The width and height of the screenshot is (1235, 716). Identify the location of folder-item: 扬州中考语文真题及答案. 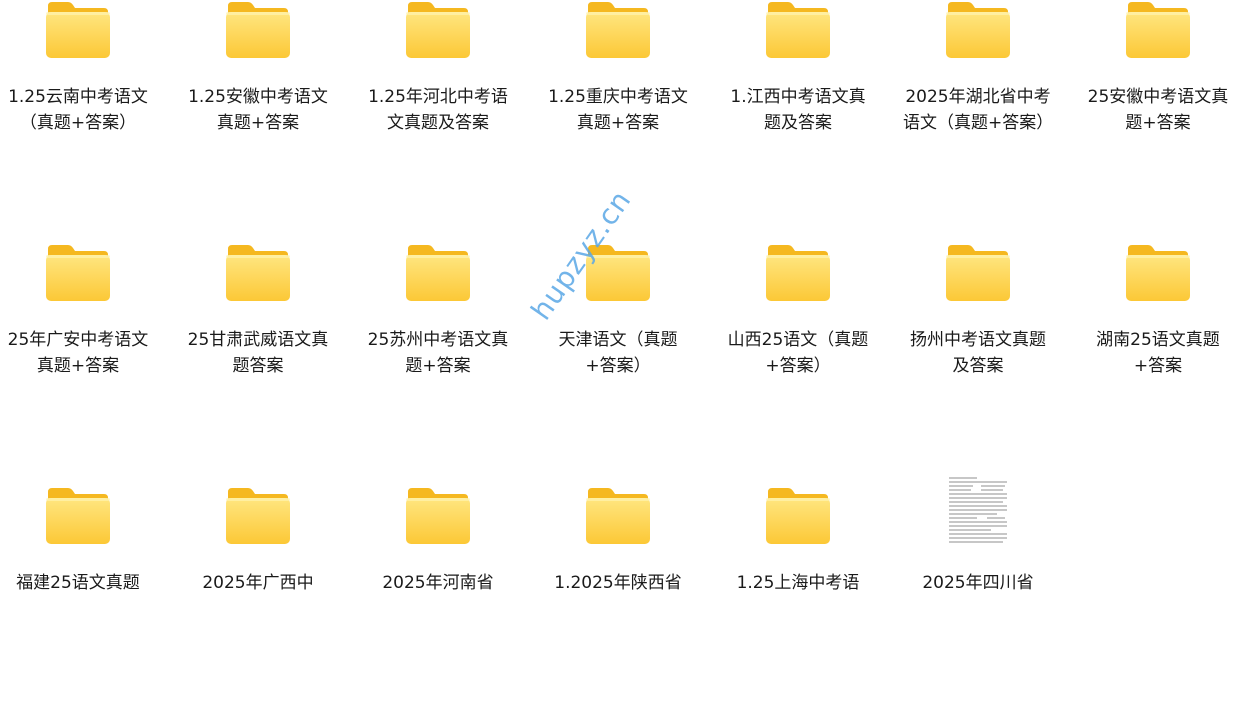
(978, 358).